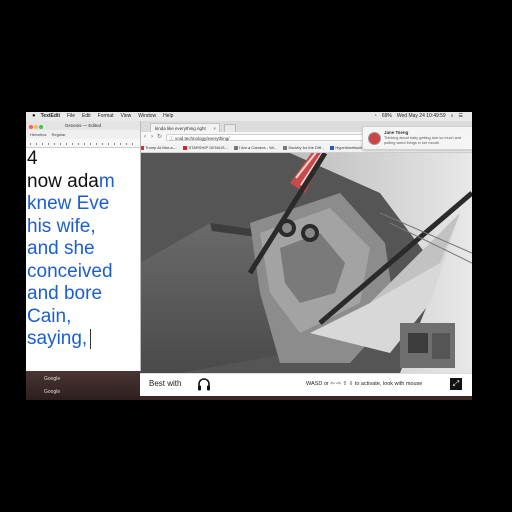 The height and width of the screenshot is (512, 512). Describe the element at coordinates (204, 384) in the screenshot. I see `headphones-icon` at that location.